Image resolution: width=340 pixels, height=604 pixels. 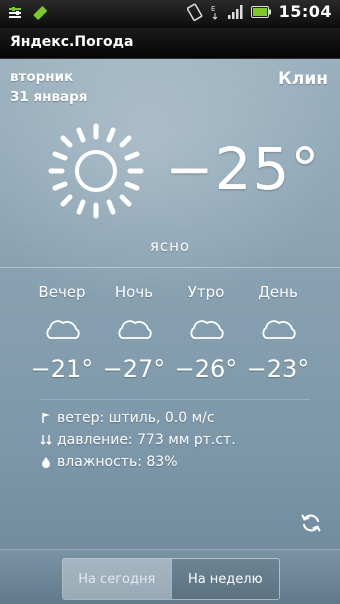 I want to click on refresh-icon, so click(x=311, y=523).